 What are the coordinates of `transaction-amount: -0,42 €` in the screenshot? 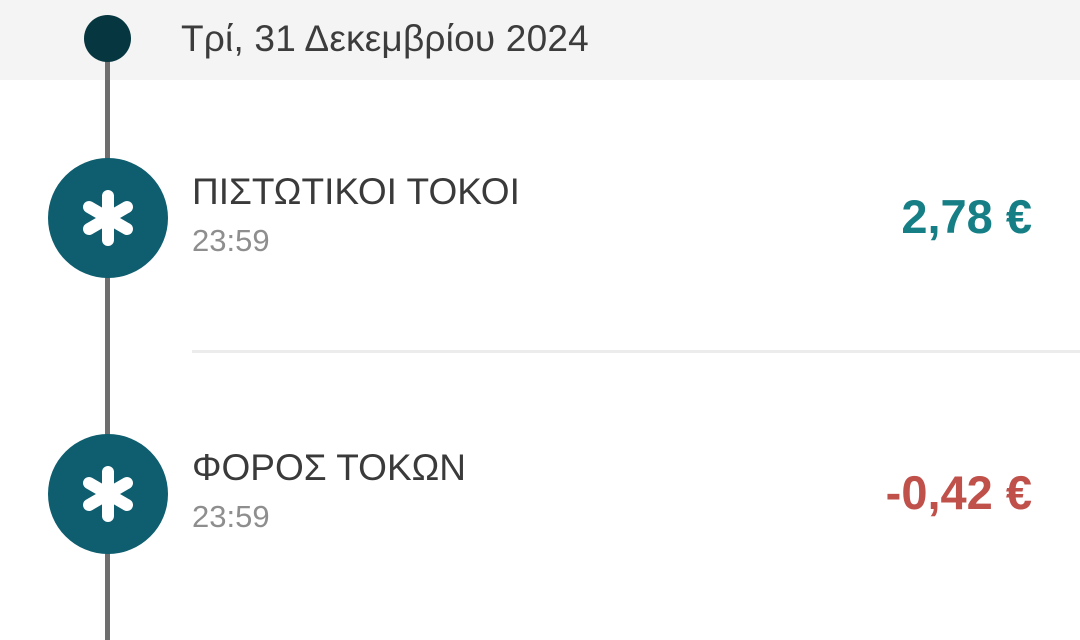 It's located at (958, 492).